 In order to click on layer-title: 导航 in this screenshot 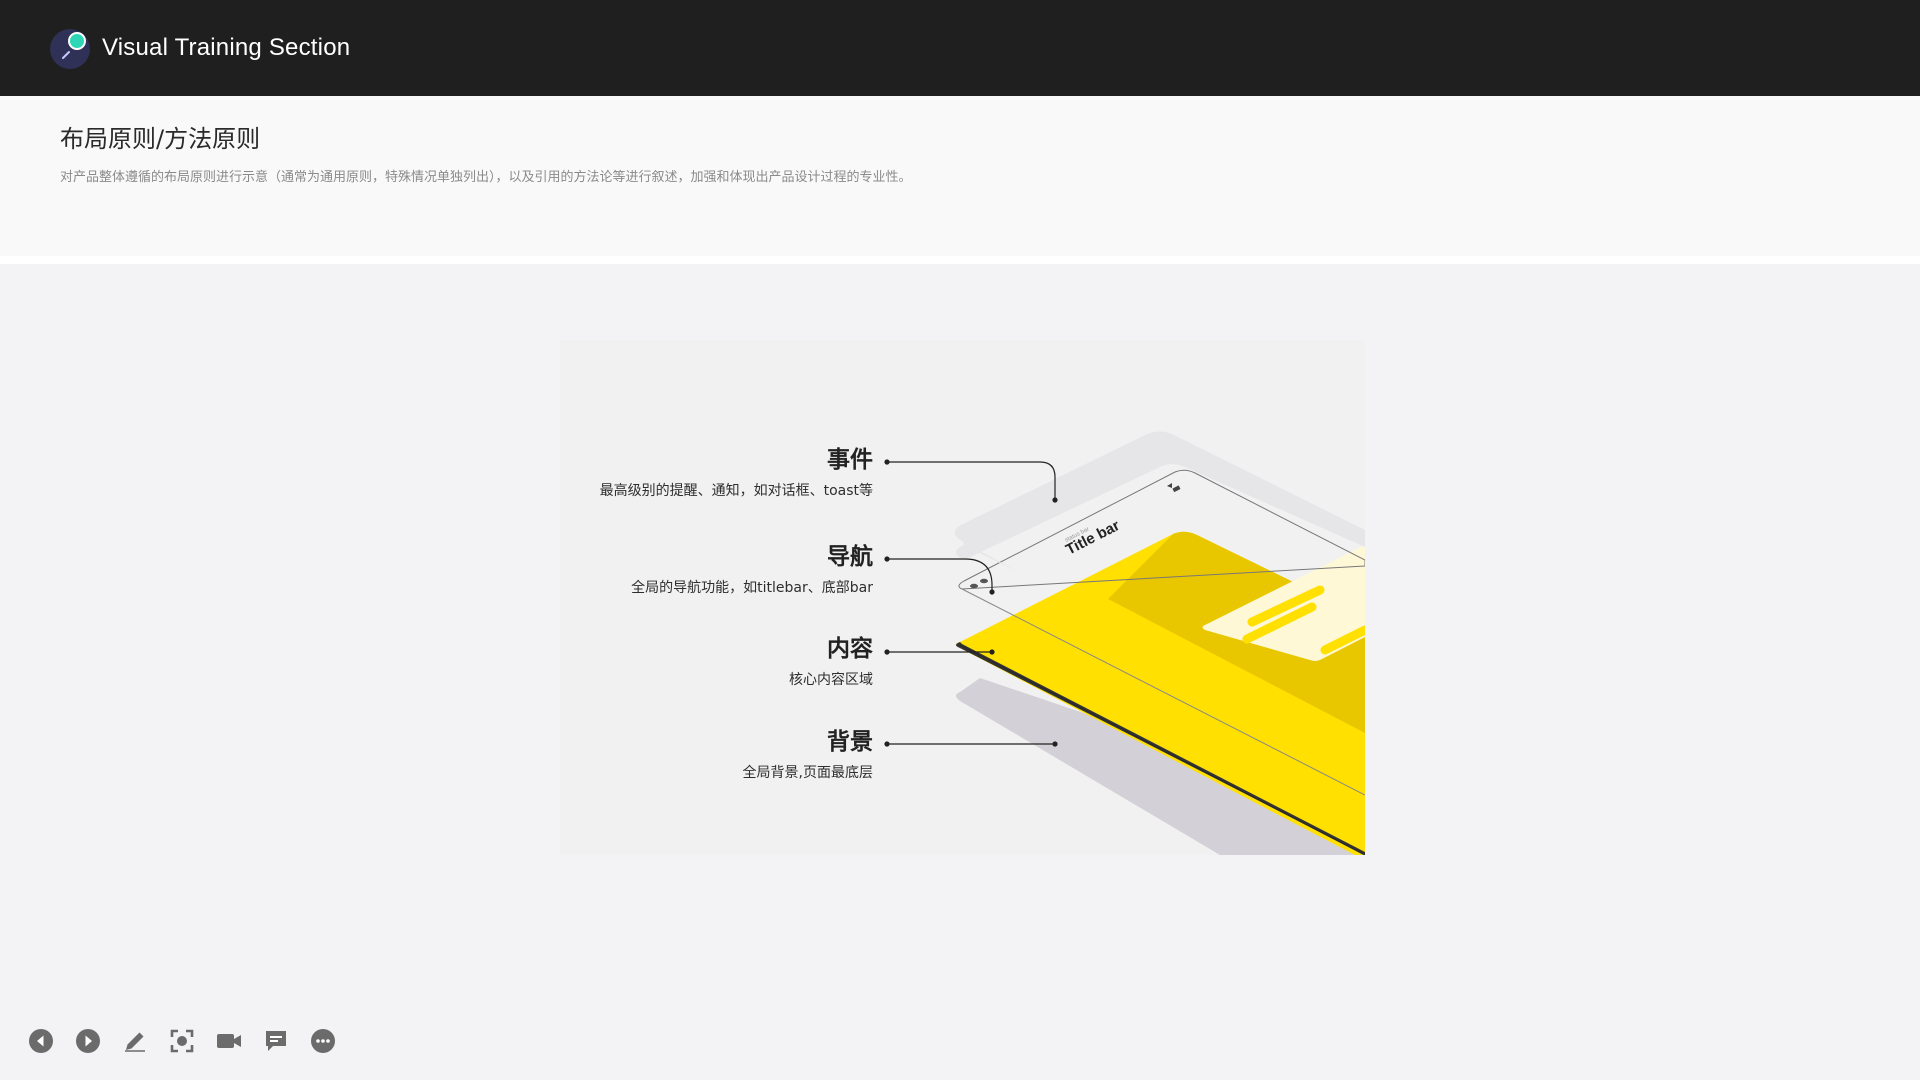, I will do `click(850, 557)`.